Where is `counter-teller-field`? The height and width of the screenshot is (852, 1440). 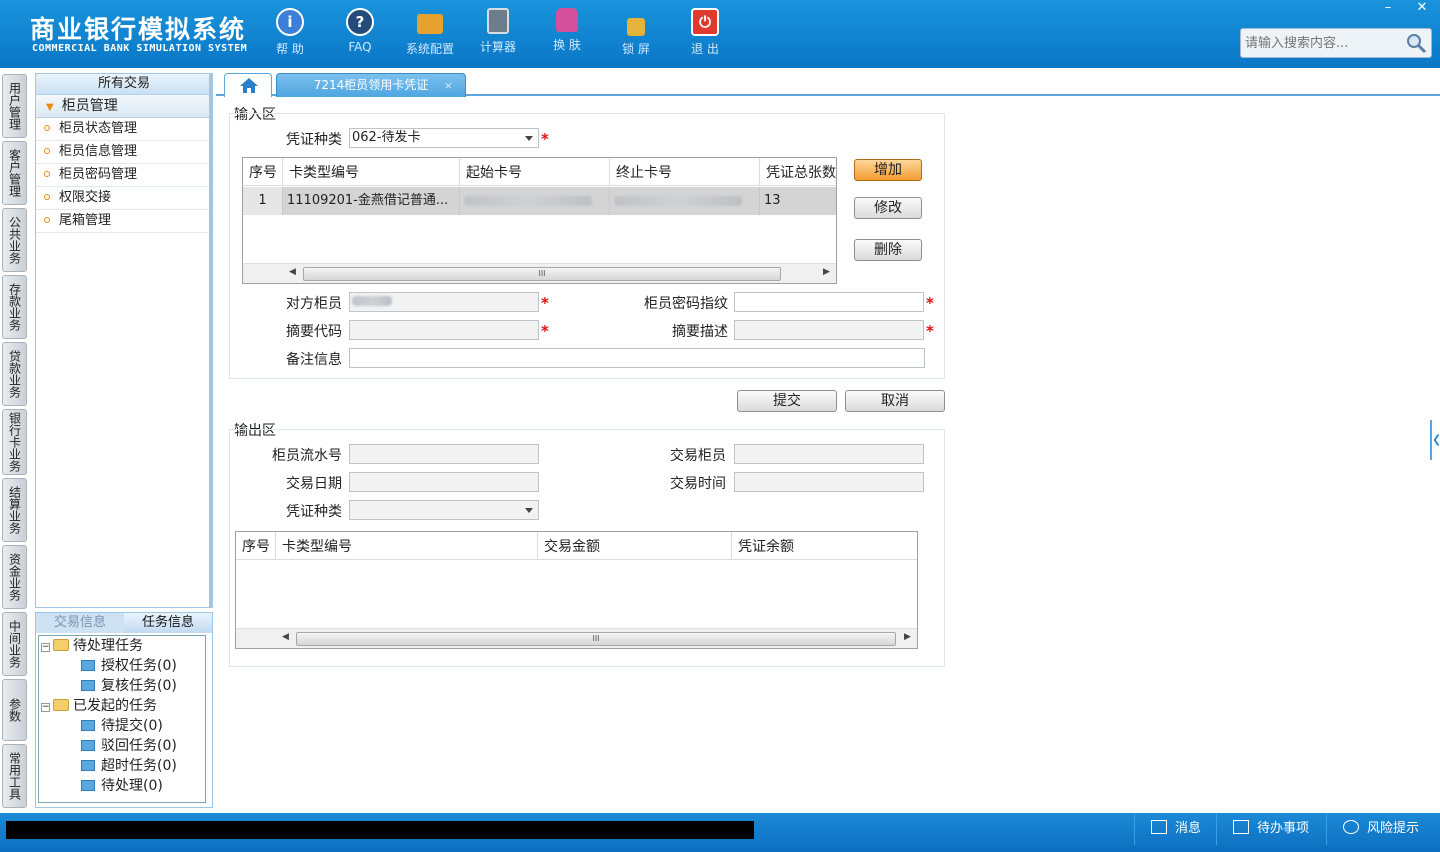 counter-teller-field is located at coordinates (444, 302).